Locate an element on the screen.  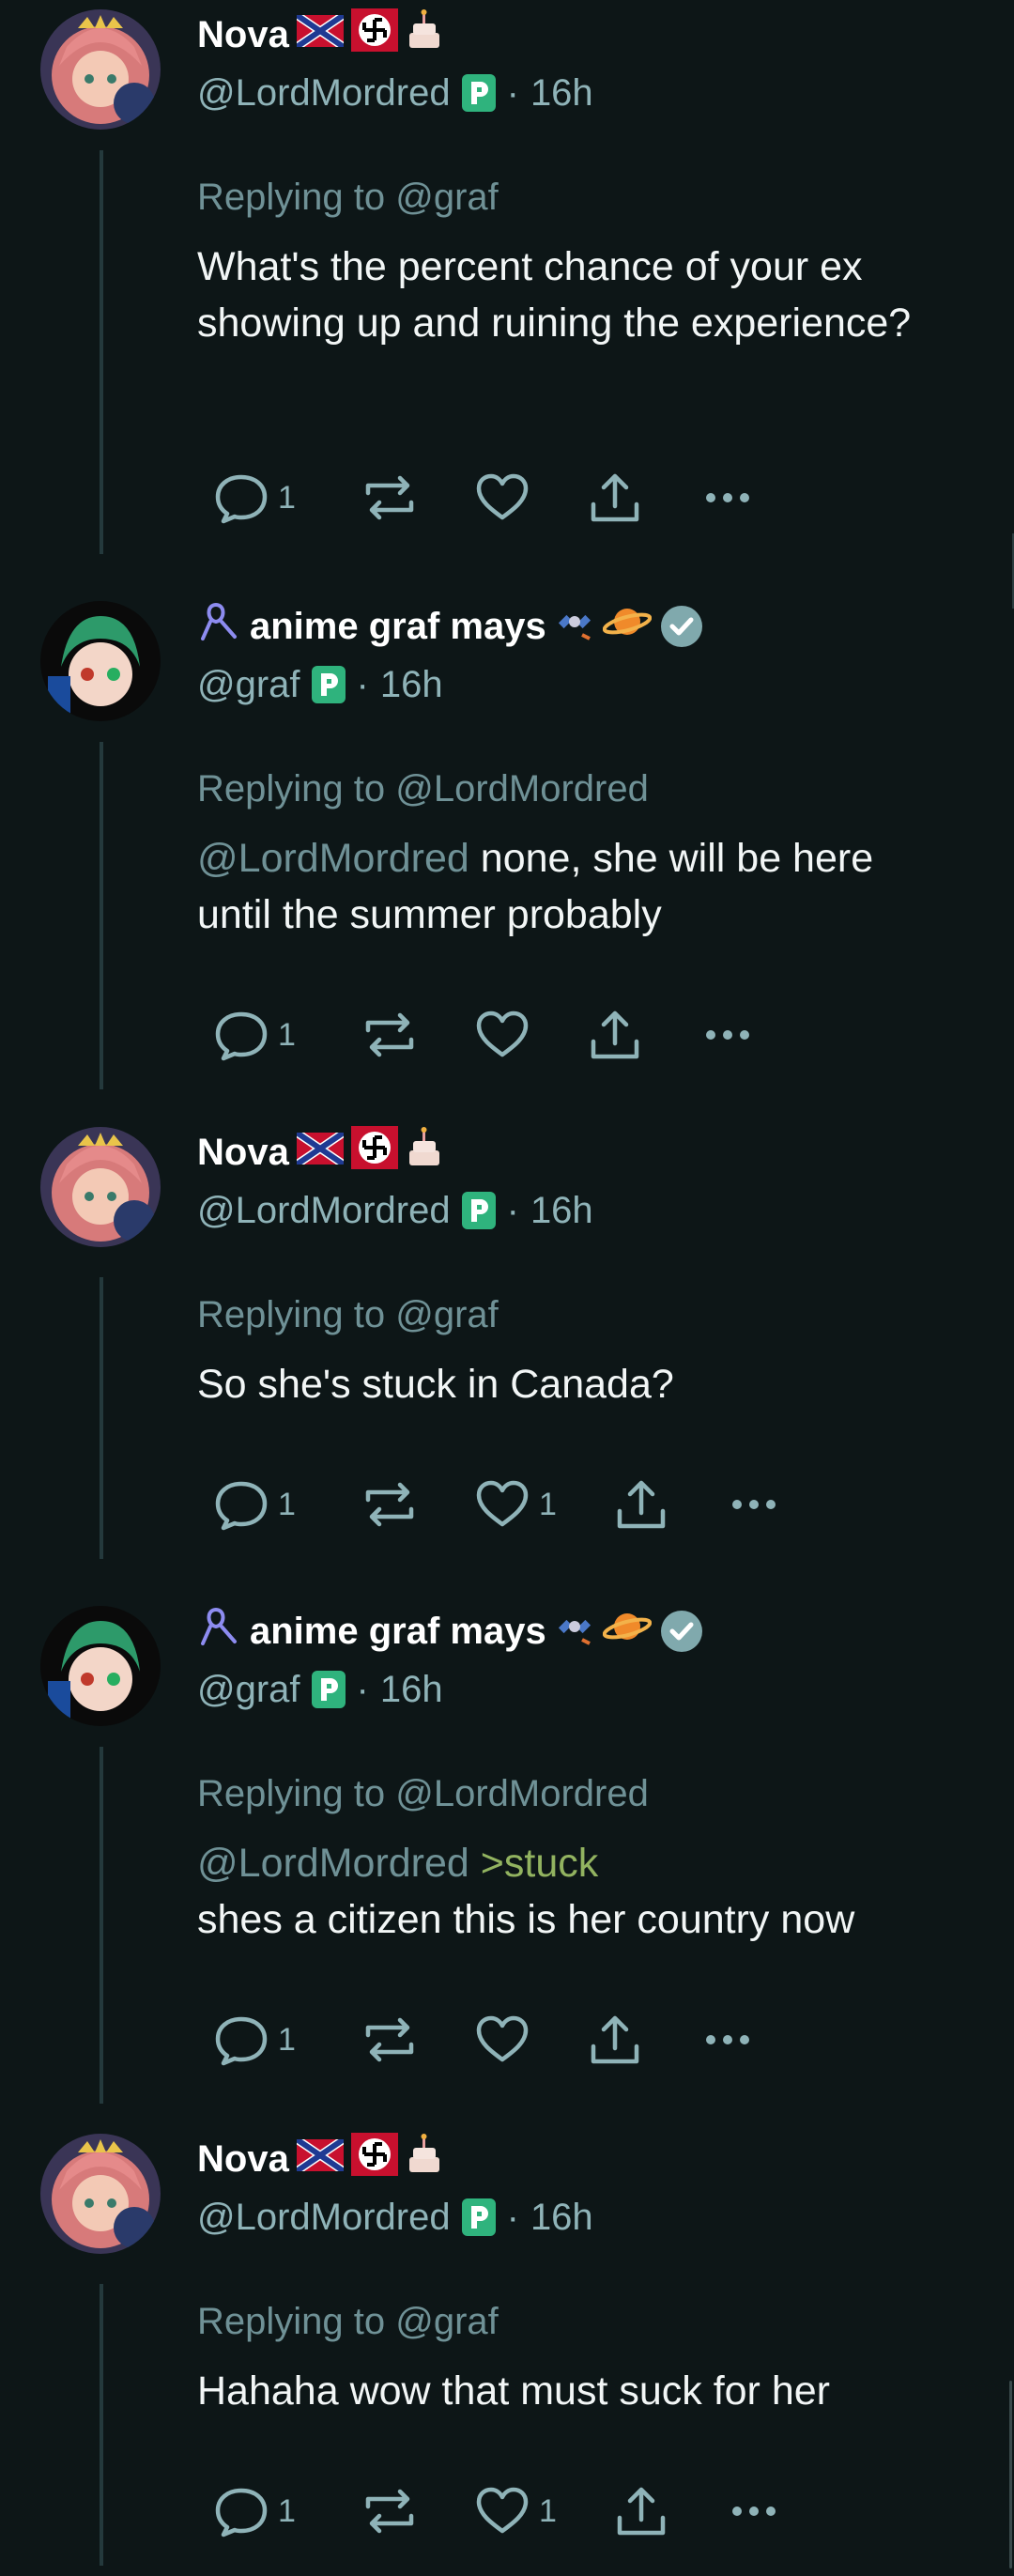
repost-icon is located at coordinates (390, 2040).